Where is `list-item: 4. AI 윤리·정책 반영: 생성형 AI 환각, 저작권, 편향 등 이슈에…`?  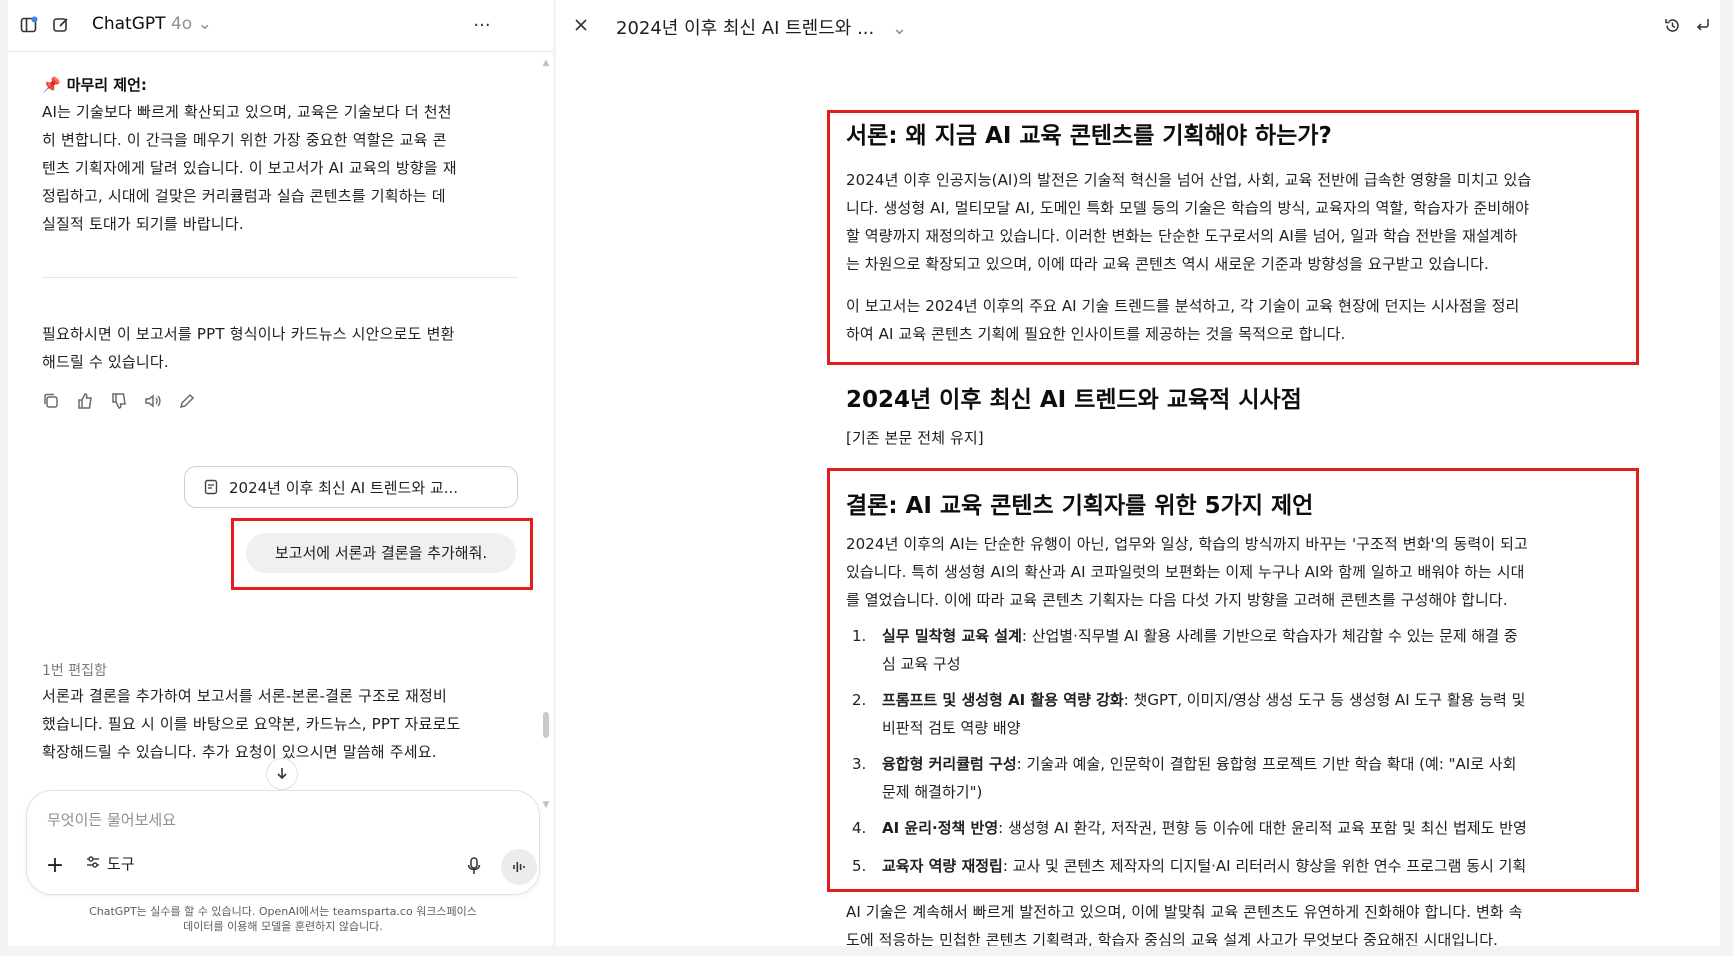
list-item: 4. AI 윤리·정책 반영: 생성형 AI 환각, 저작권, 편향 등 이슈에… is located at coordinates (1189, 828).